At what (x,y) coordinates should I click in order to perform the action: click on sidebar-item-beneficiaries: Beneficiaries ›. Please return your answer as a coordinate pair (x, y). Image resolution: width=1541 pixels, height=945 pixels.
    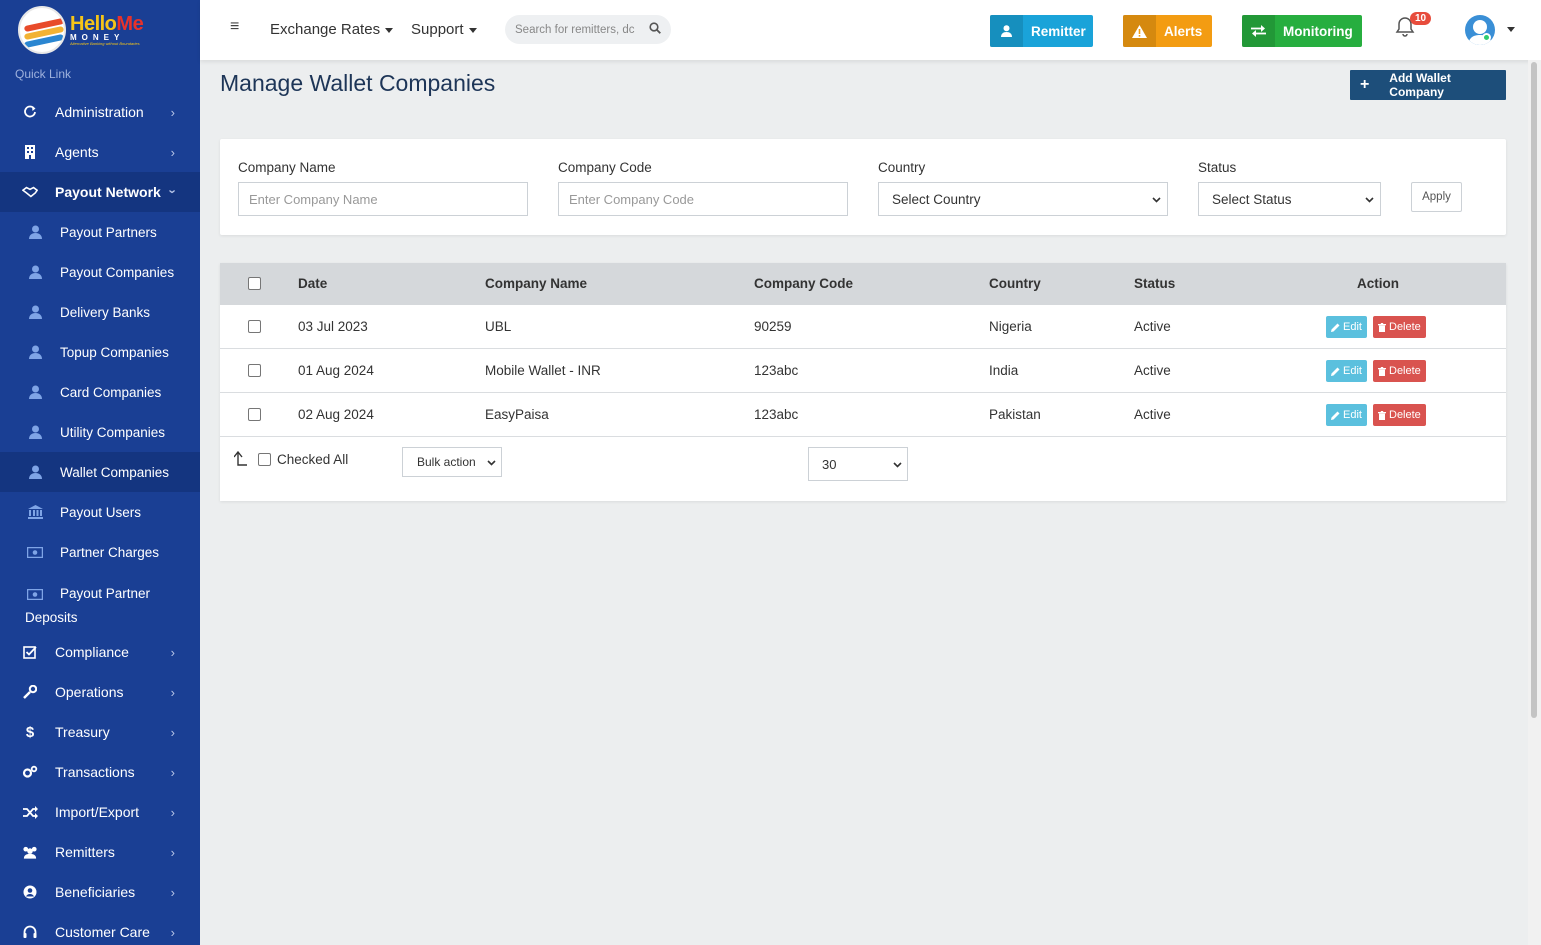
    Looking at the image, I should click on (100, 892).